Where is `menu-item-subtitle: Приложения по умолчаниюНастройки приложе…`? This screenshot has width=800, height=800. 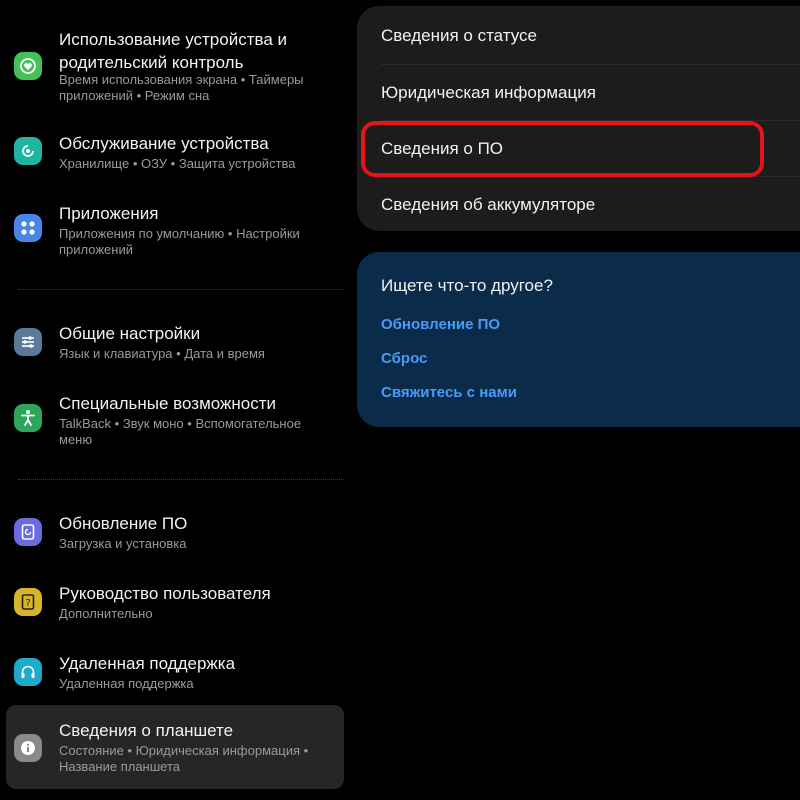 menu-item-subtitle: Приложения по умолчаниюНастройки приложе… is located at coordinates (197, 242).